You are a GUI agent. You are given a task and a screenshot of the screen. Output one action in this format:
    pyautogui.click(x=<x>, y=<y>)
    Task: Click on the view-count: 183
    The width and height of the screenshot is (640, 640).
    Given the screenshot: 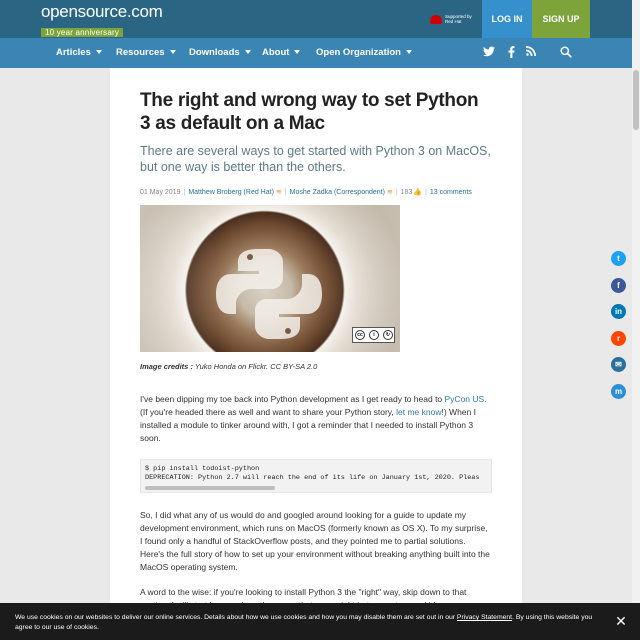 What is the action you would take?
    pyautogui.click(x=406, y=192)
    